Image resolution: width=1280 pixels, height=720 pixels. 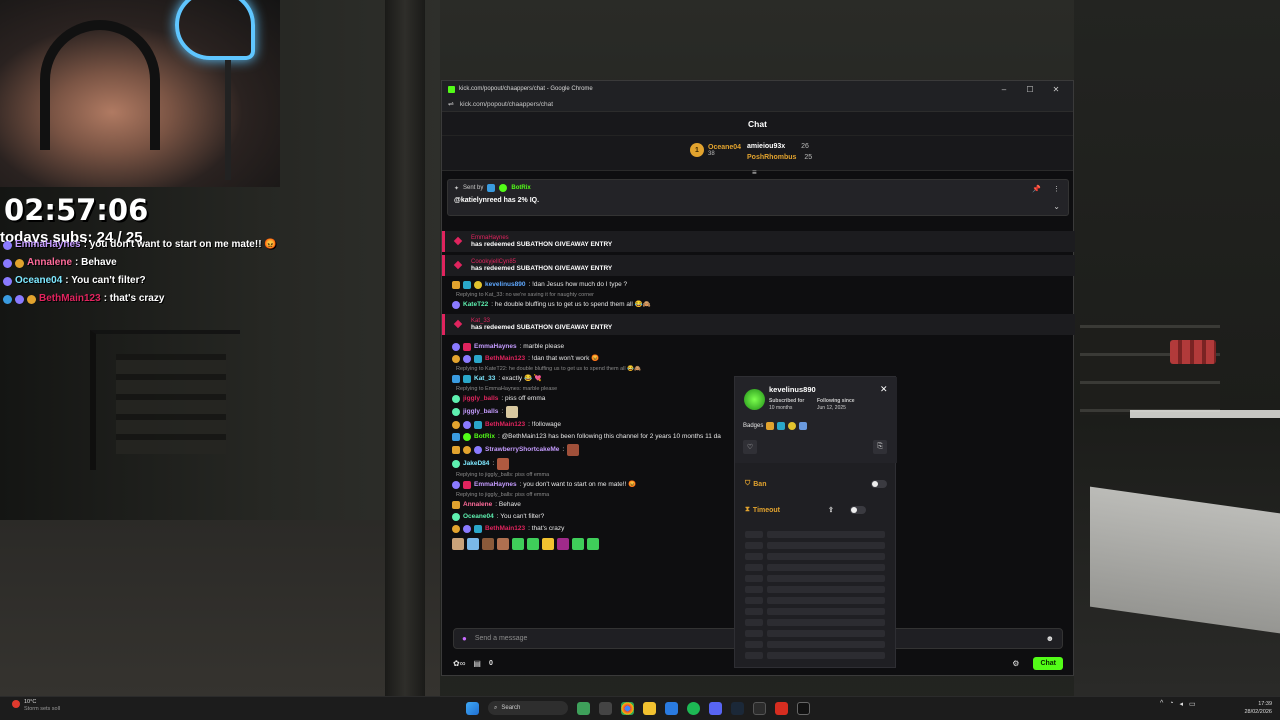 I want to click on chat-username: BotRix, so click(x=484, y=437).